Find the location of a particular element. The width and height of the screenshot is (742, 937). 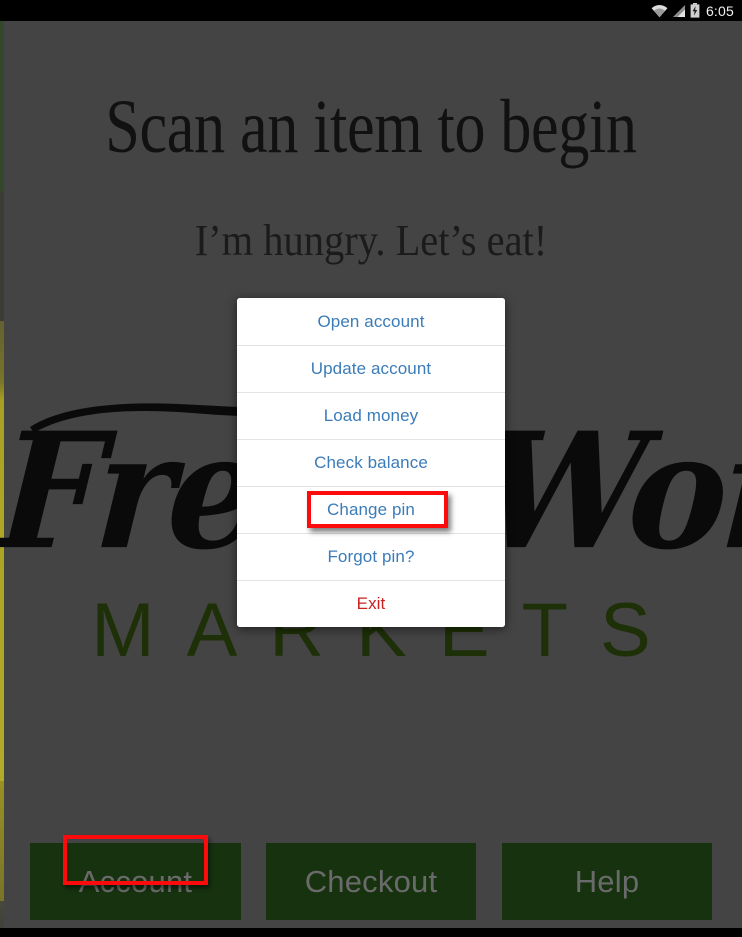

system-navigation-bar is located at coordinates (371, 932).